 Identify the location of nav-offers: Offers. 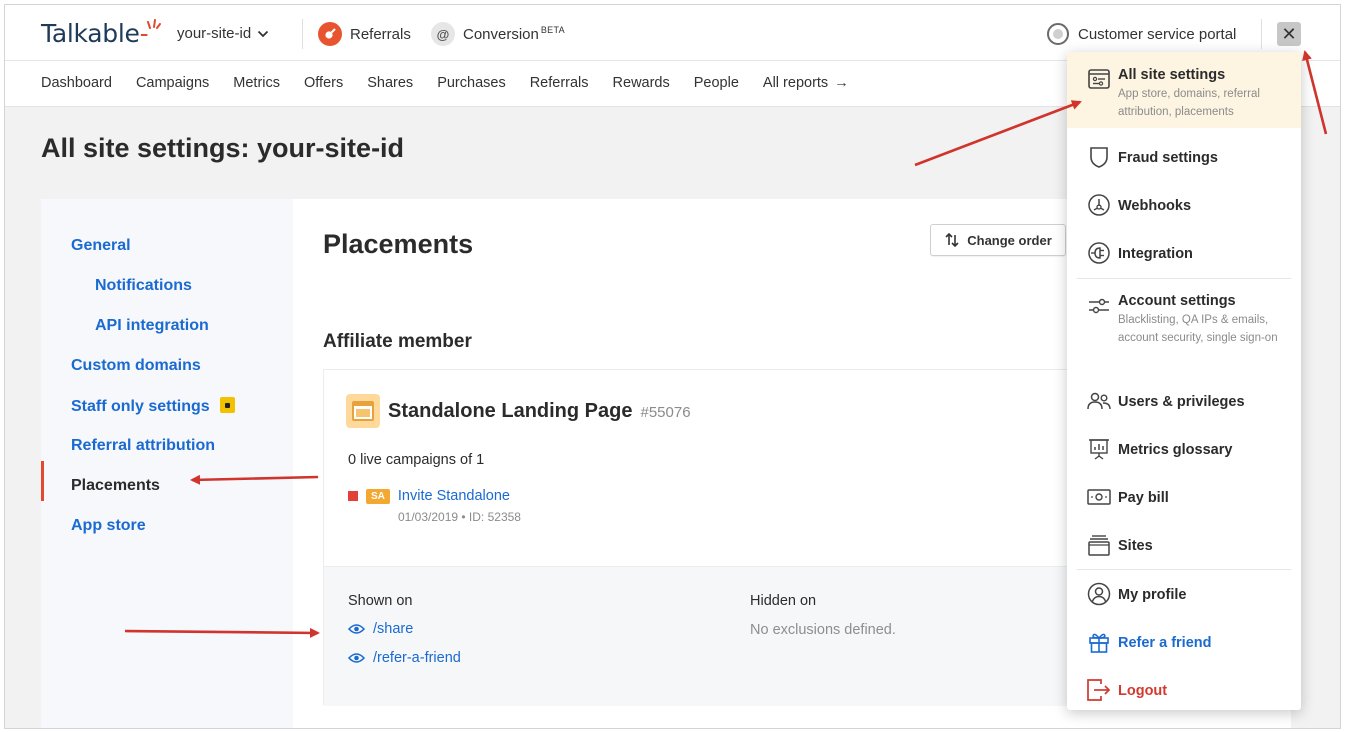
(323, 83).